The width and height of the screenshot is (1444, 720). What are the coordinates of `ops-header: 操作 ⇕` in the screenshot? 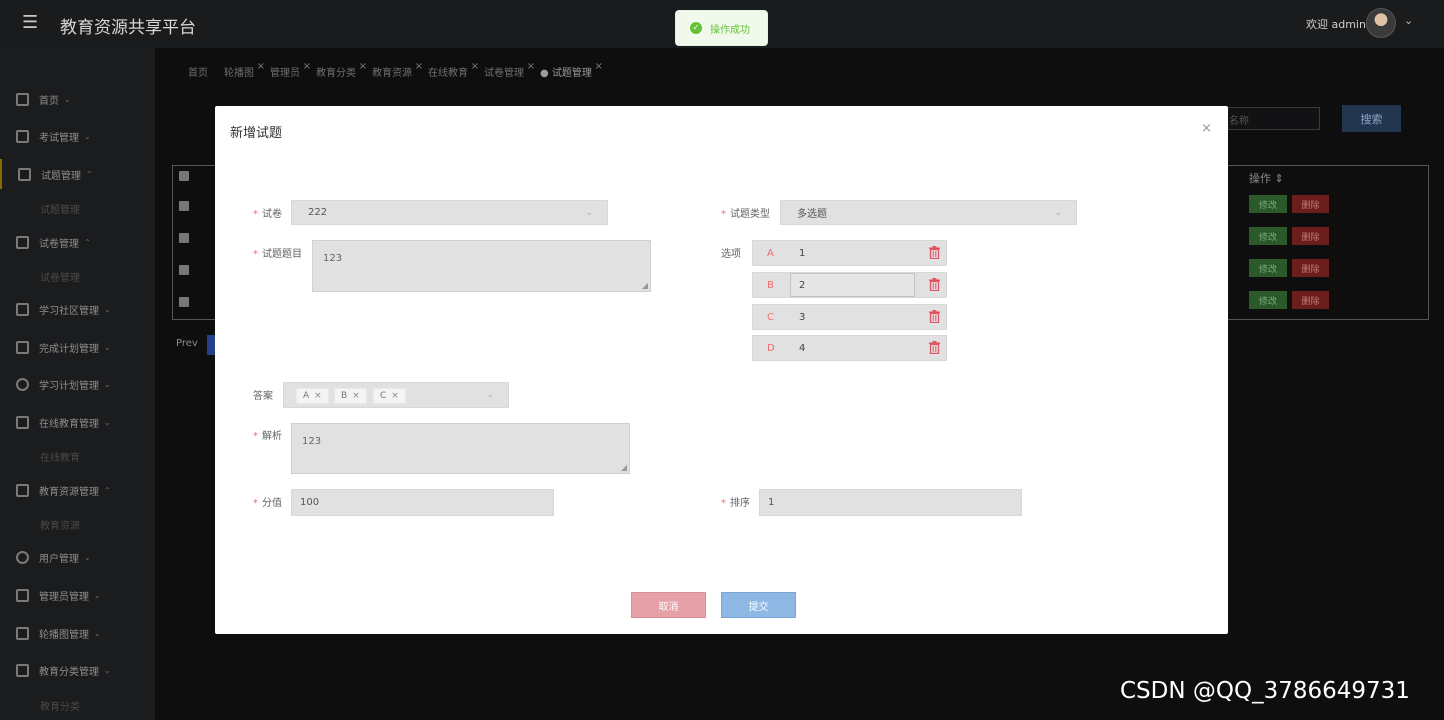 It's located at (1266, 178).